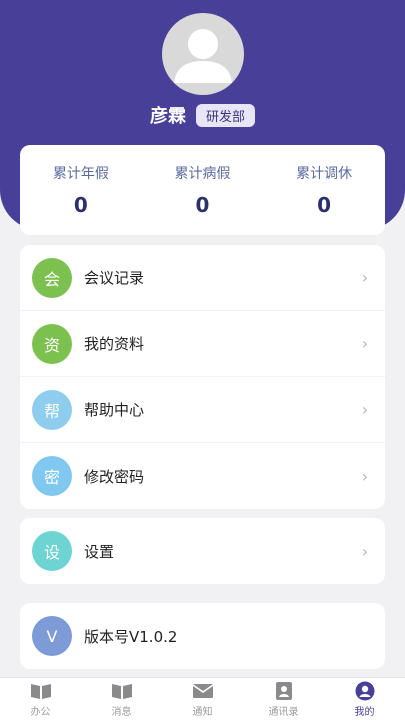  I want to click on menu-item-label: 帮助中心, so click(114, 410).